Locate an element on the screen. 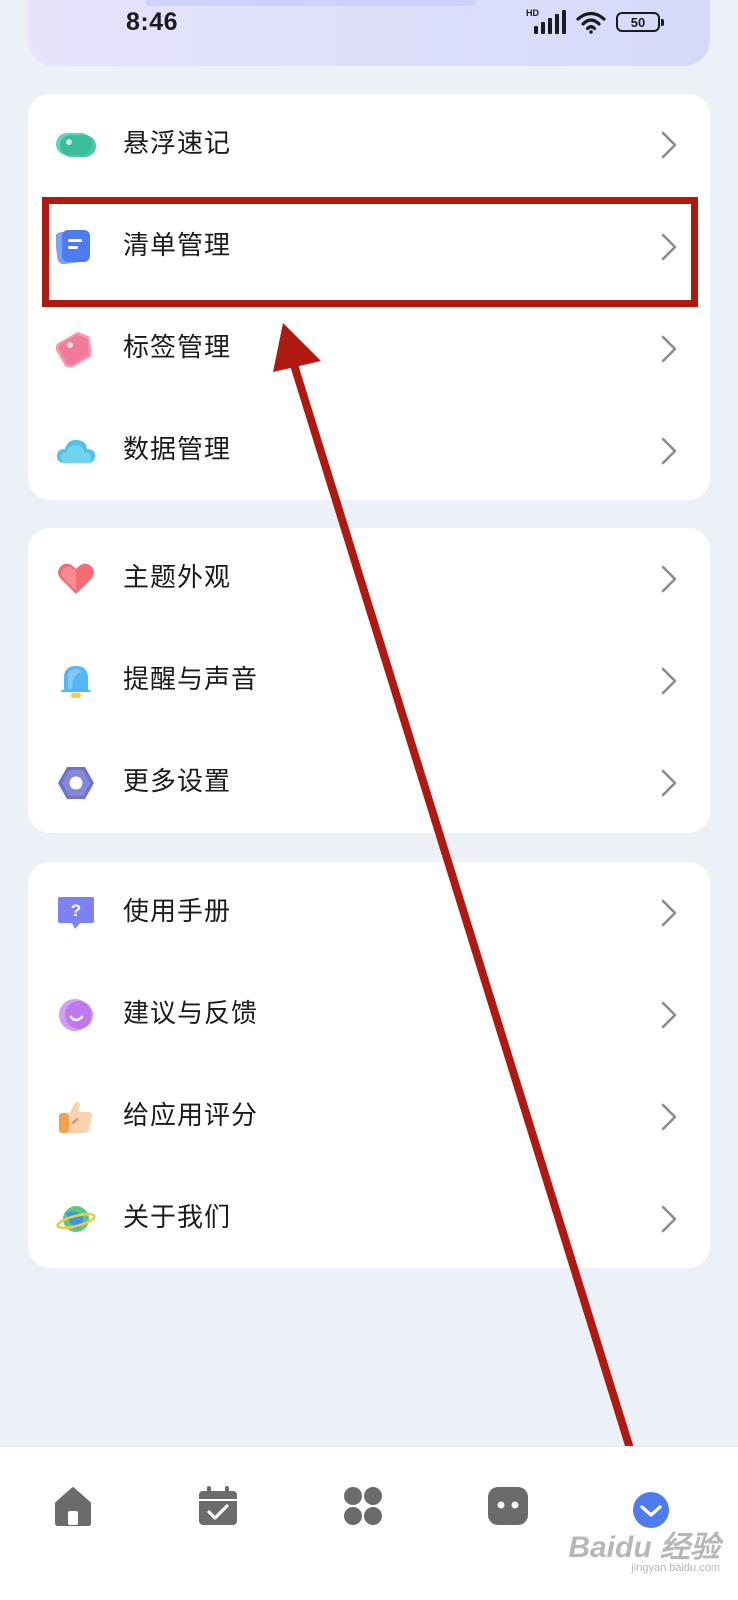 The height and width of the screenshot is (1600, 738). feedback-icon is located at coordinates (76, 1015).